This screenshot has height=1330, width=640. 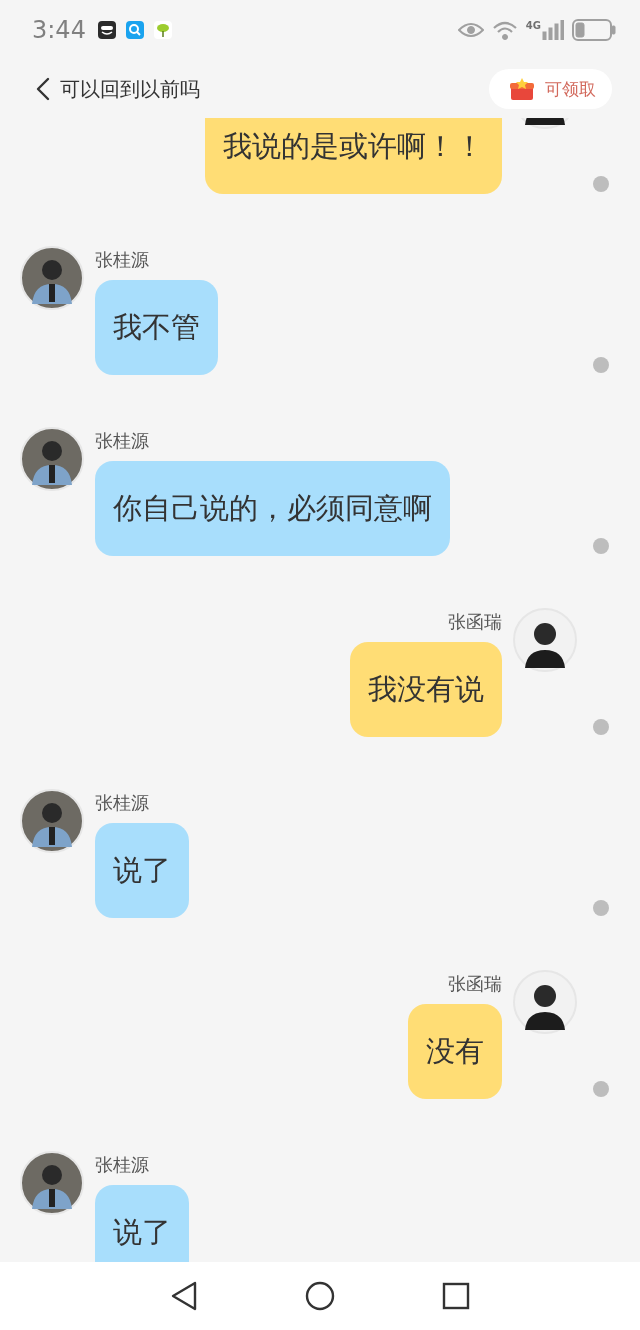 I want to click on eye-icon, so click(x=470, y=30).